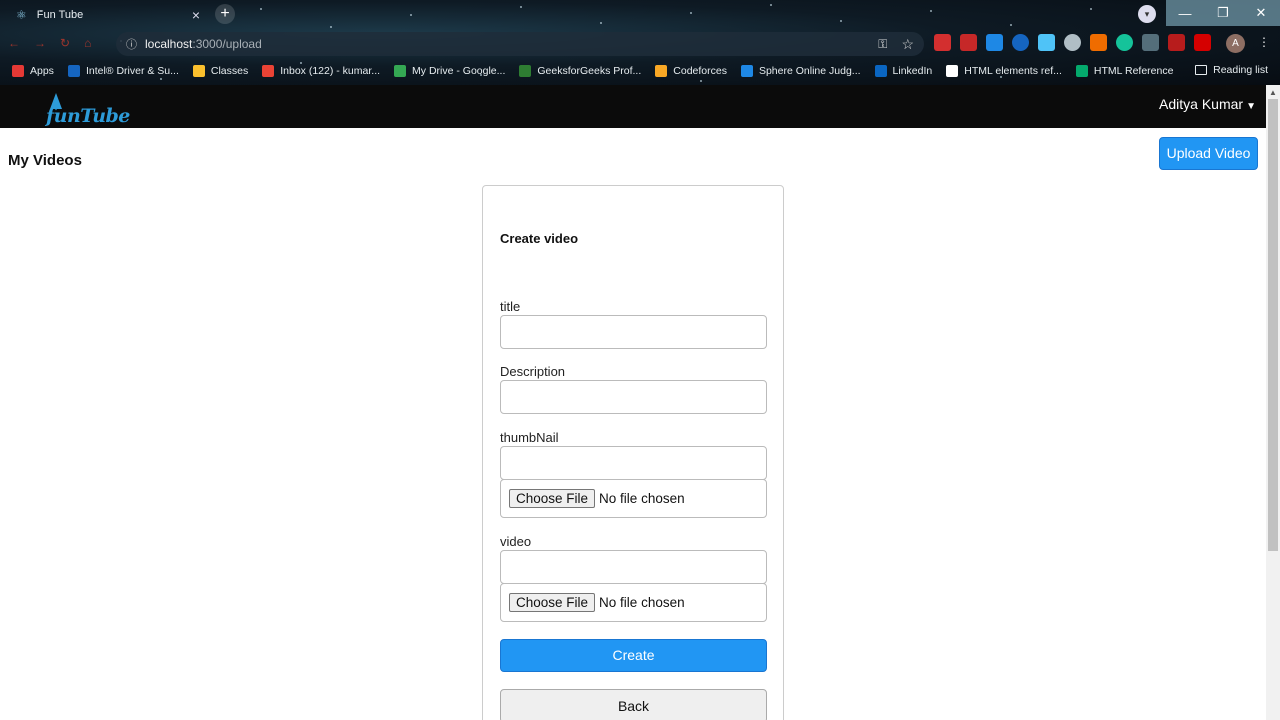 The height and width of the screenshot is (720, 1280). What do you see at coordinates (520, 44) in the screenshot?
I see `address-bar: ⓘ localhost :3000/upload ⚿ ☆` at bounding box center [520, 44].